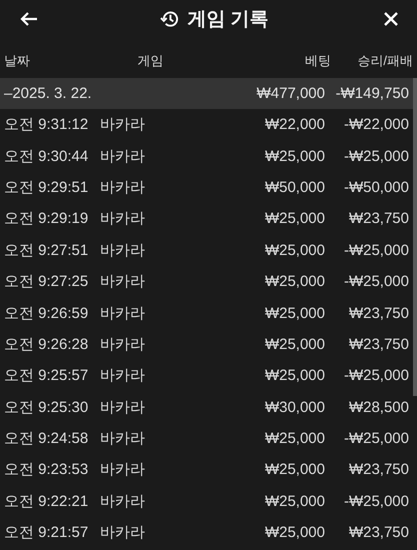 The height and width of the screenshot is (550, 417). What do you see at coordinates (151, 61) in the screenshot?
I see `column-header: 게임` at bounding box center [151, 61].